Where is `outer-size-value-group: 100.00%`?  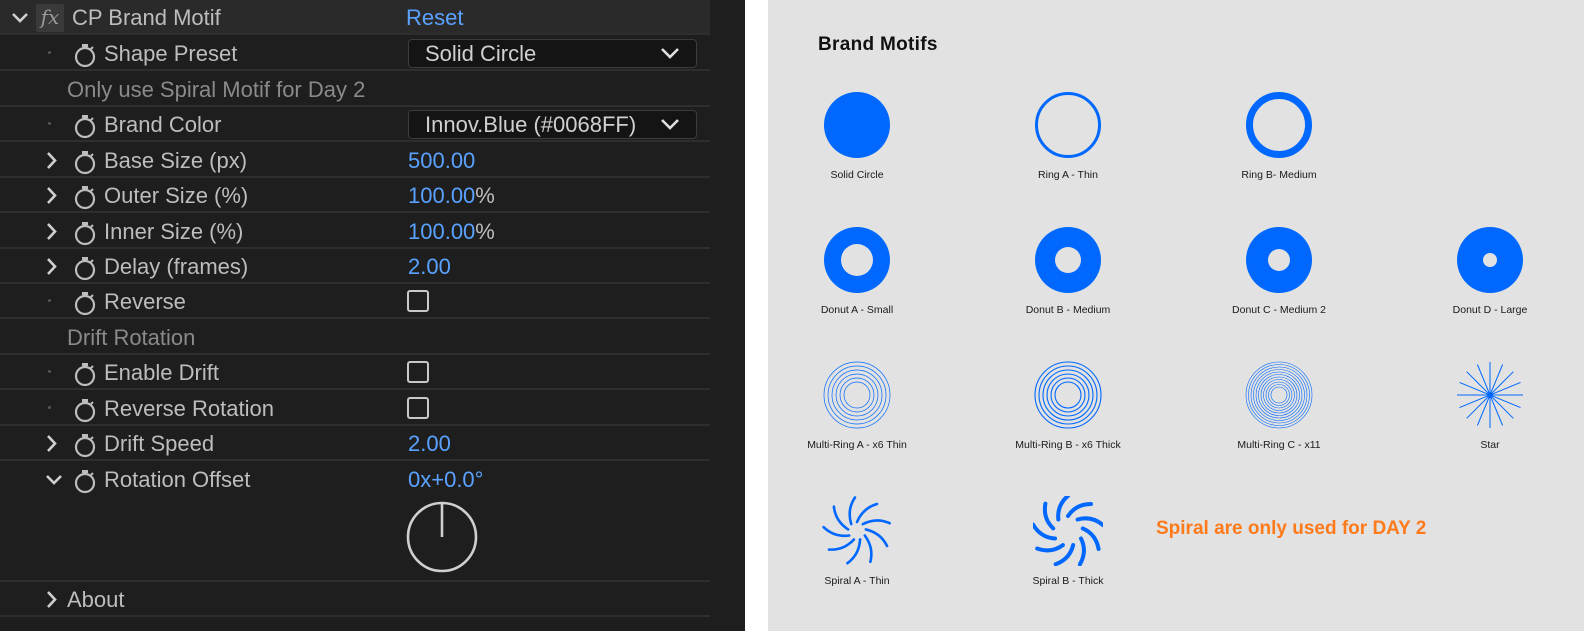 outer-size-value-group: 100.00% is located at coordinates (451, 195).